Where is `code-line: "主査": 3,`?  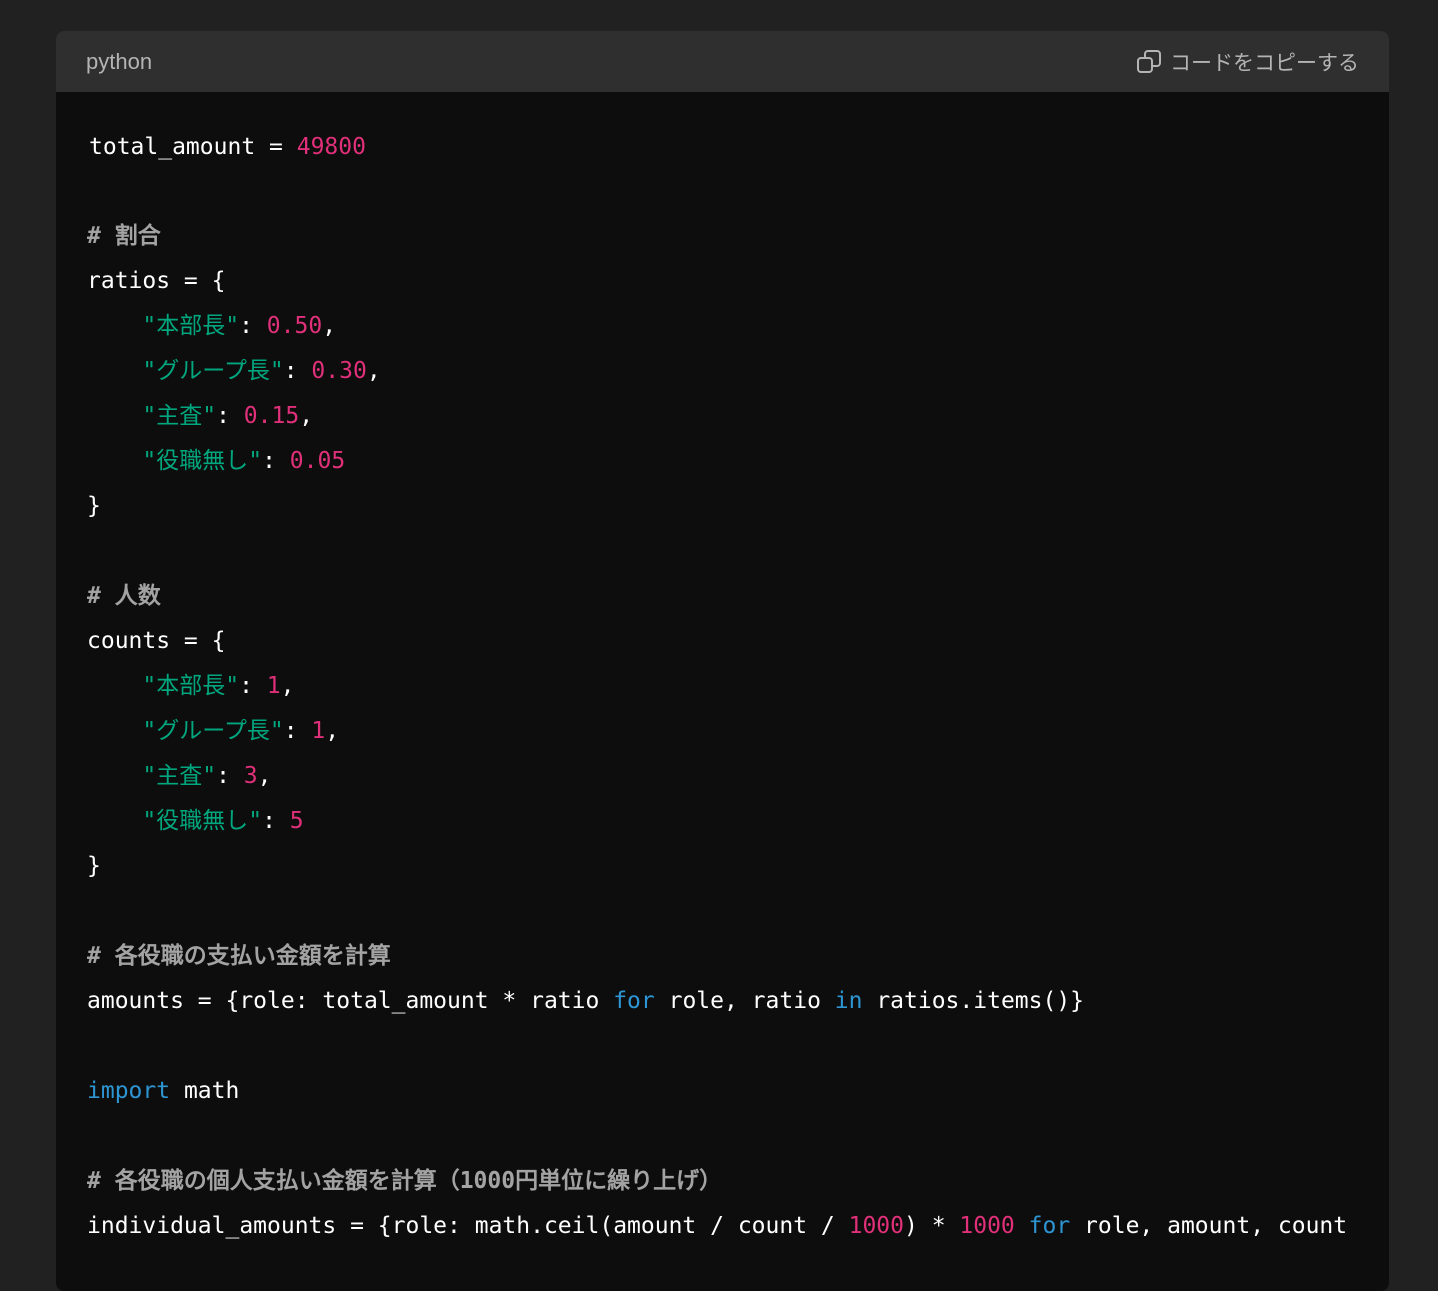
code-line: "主査": 3, is located at coordinates (179, 776).